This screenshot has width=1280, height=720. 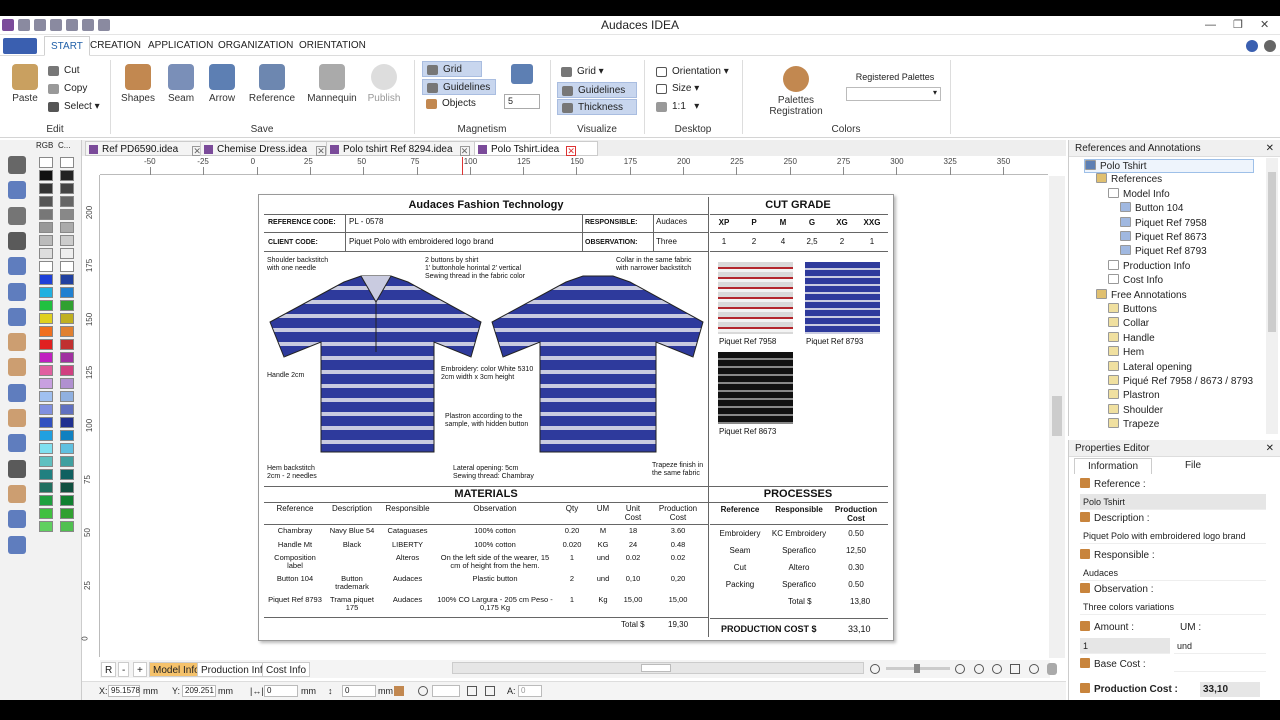 I want to click on paste-button: Paste, so click(x=25, y=84).